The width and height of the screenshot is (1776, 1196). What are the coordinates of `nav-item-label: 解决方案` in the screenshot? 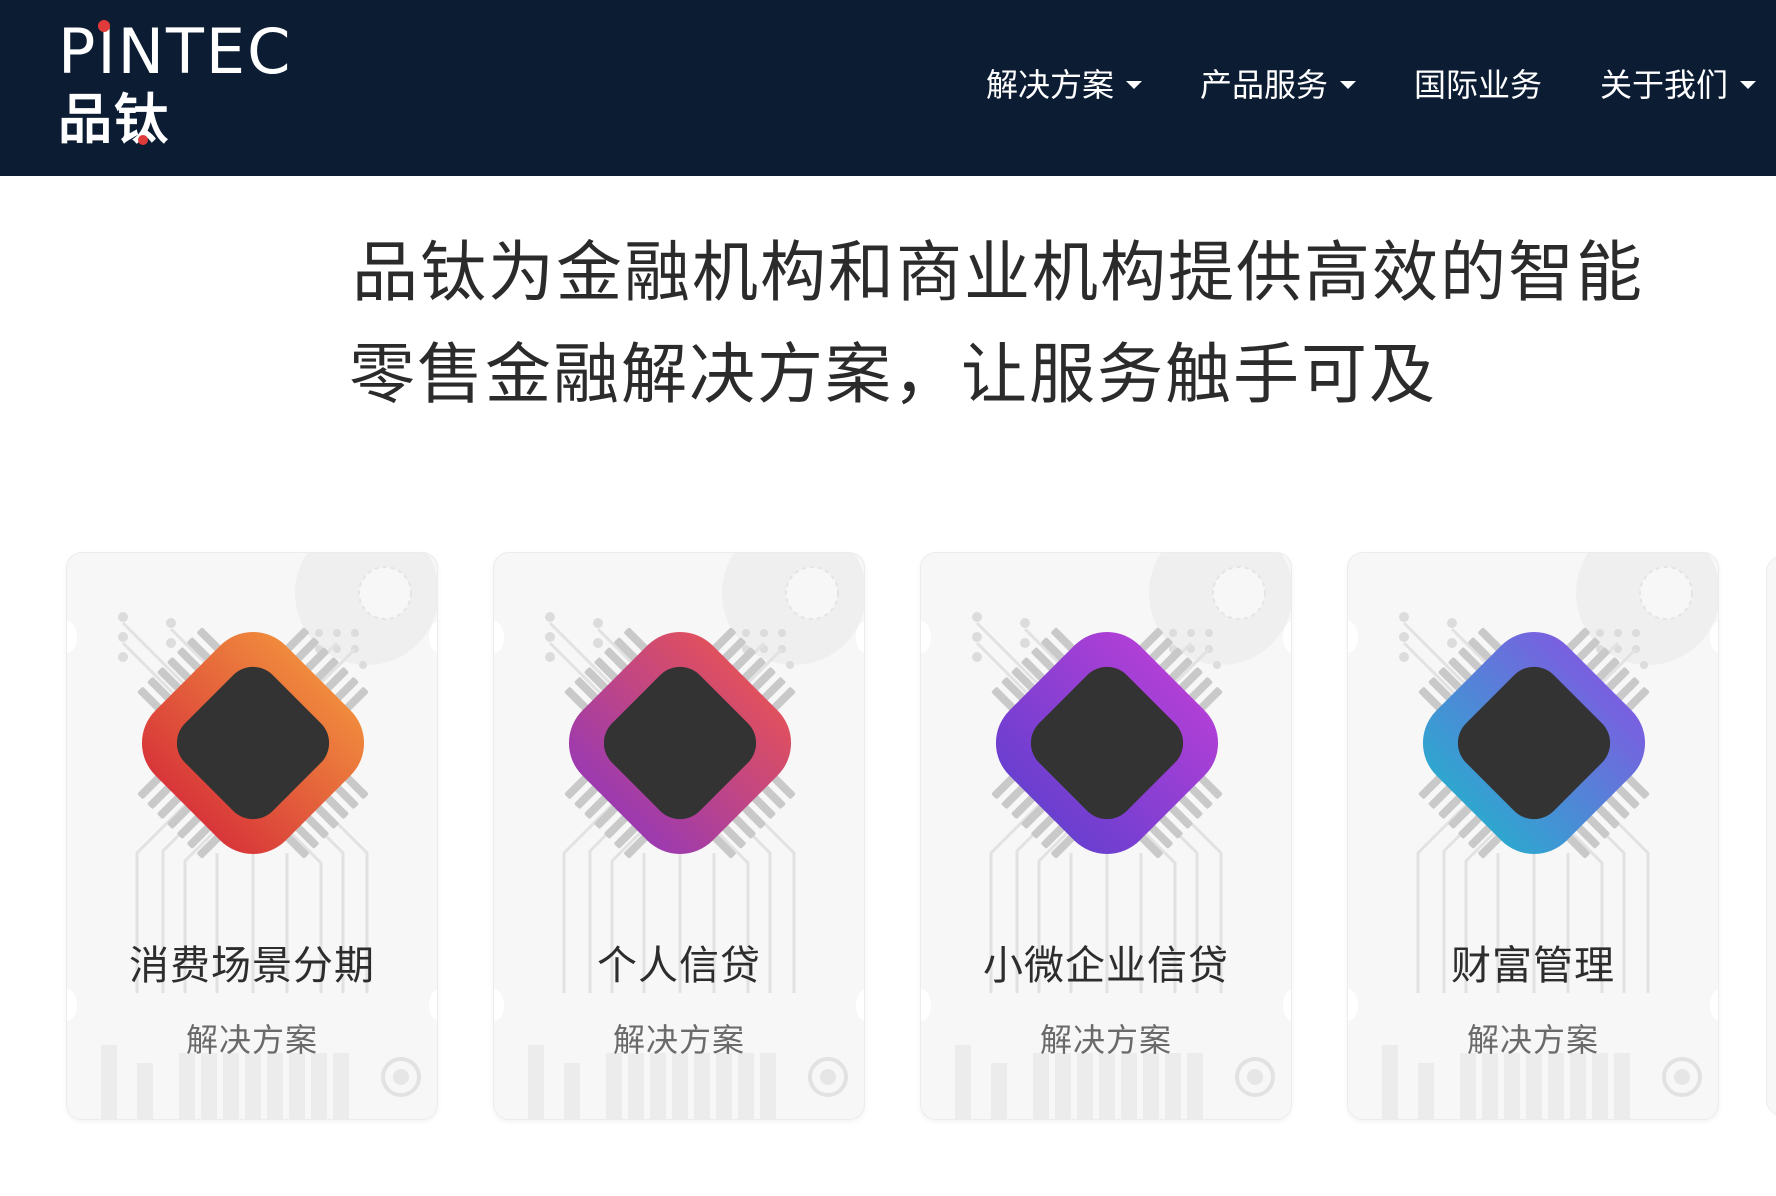 It's located at (1049, 85).